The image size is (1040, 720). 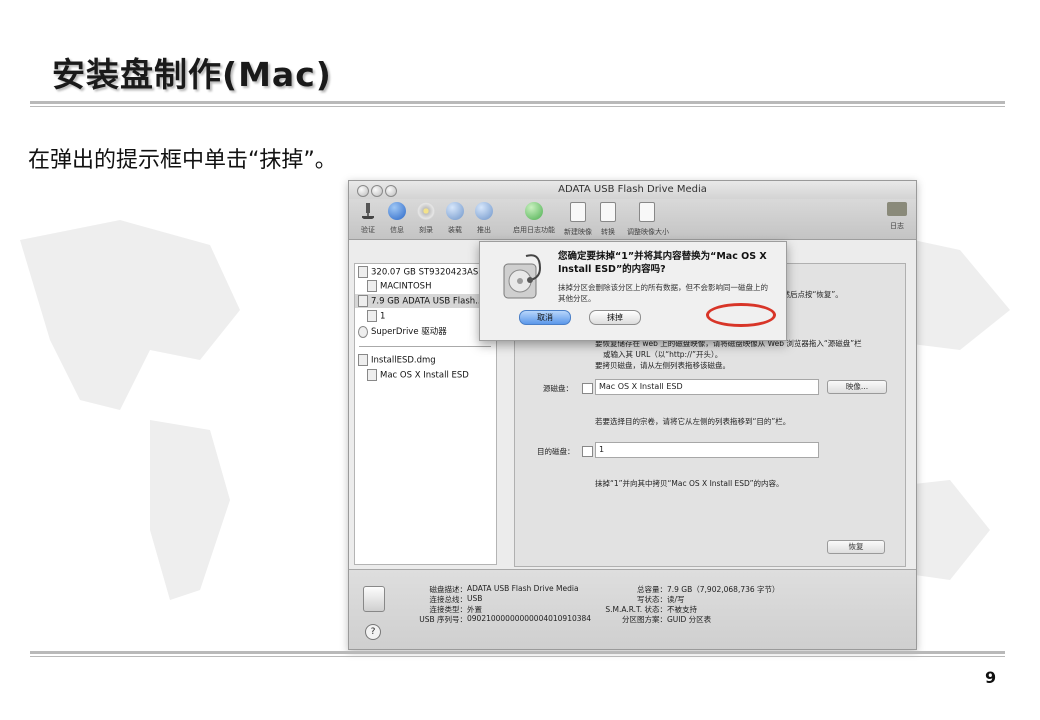 What do you see at coordinates (373, 632) in the screenshot?
I see `help-icon: ?` at bounding box center [373, 632].